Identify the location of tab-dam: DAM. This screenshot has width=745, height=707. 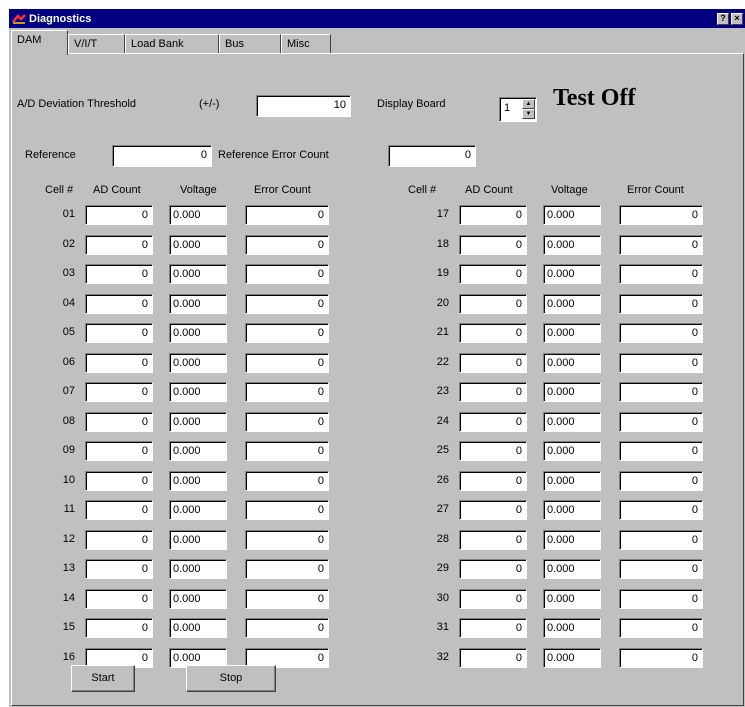
(39, 42).